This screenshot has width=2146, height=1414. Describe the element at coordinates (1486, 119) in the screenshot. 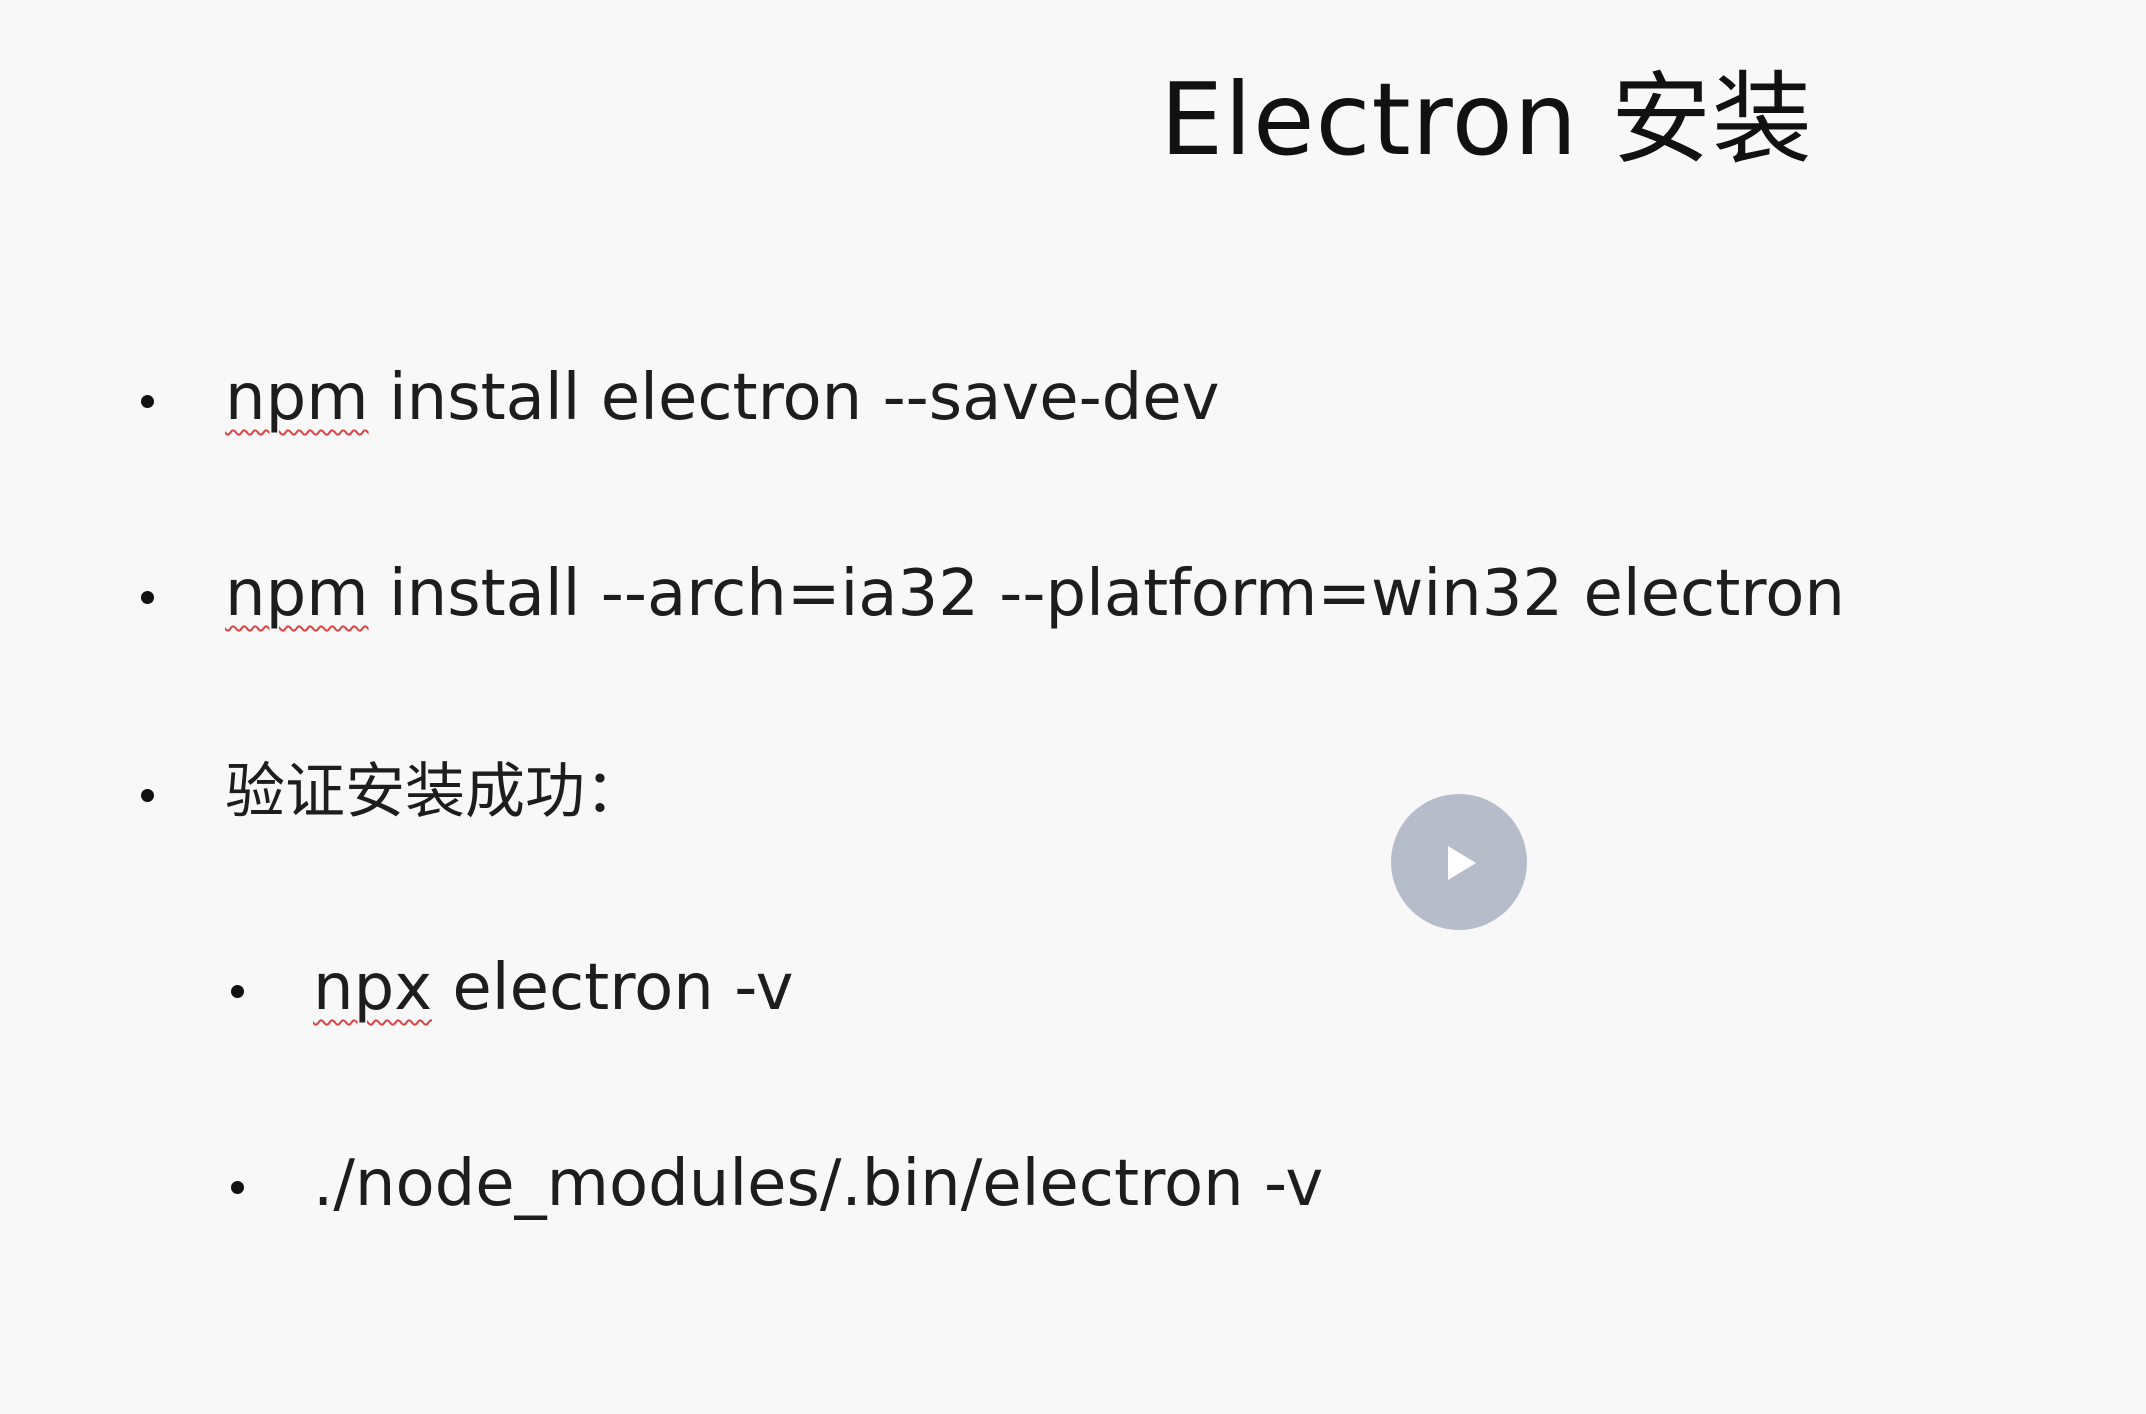

I see `slide-title: Electron 安装` at that location.